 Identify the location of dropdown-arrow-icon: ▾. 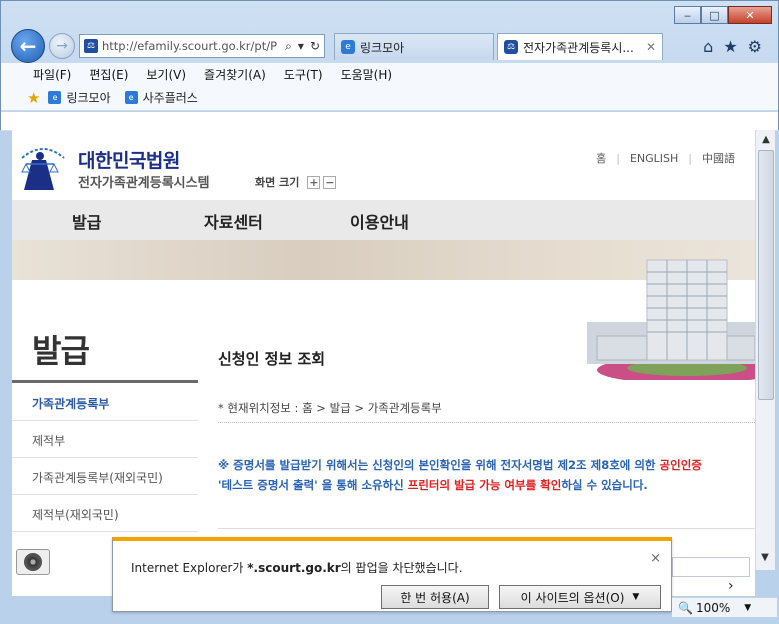
(301, 46).